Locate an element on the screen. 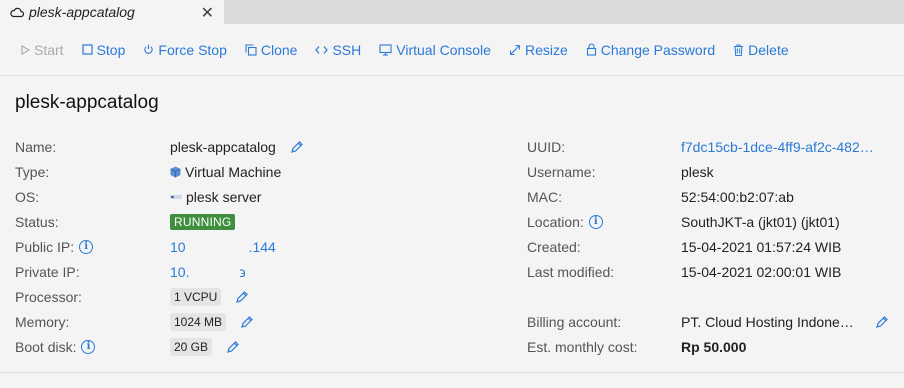 The height and width of the screenshot is (388, 904). public-ip-value-a: 10 is located at coordinates (178, 247).